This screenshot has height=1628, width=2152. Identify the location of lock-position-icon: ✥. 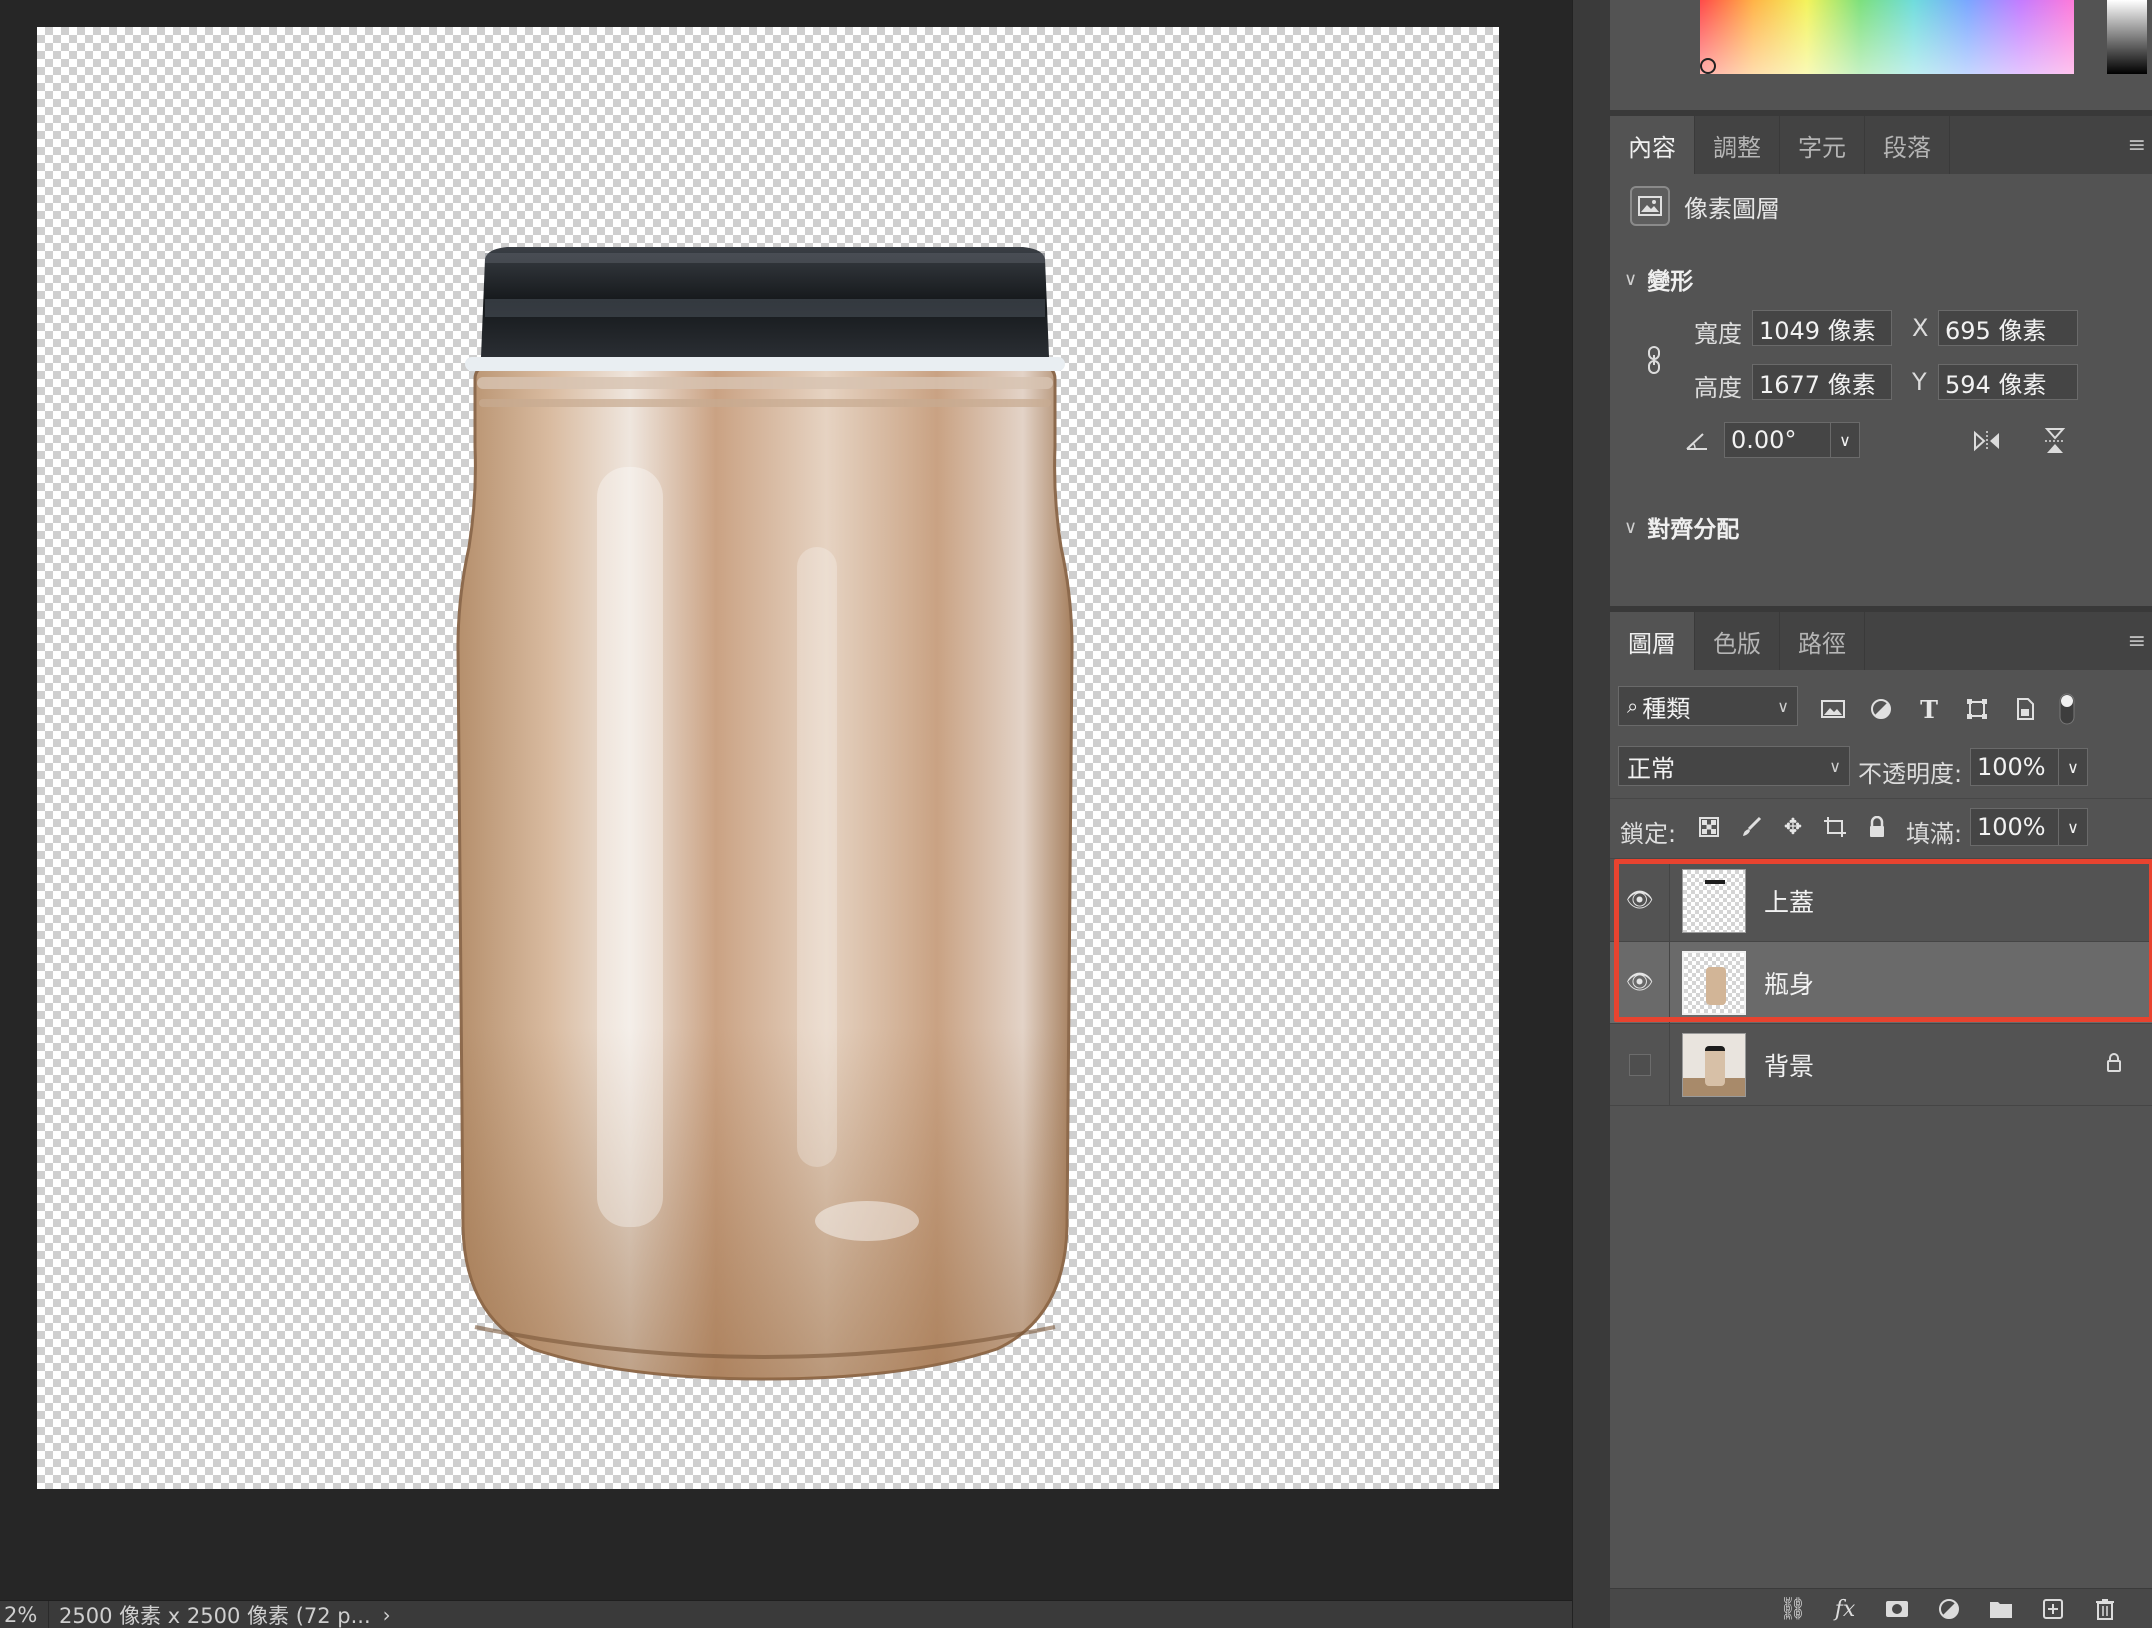
(1793, 827).